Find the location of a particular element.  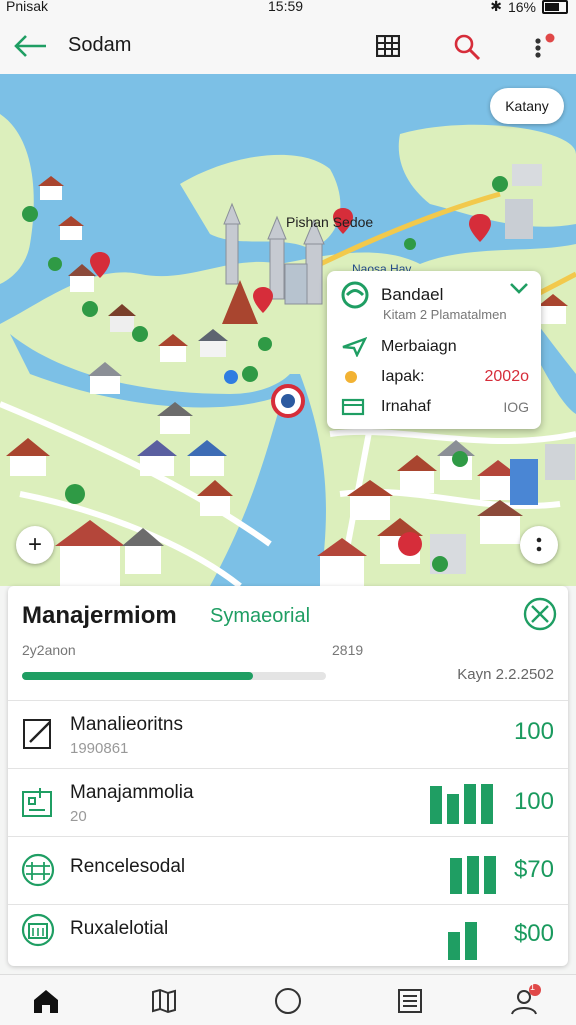

list-item-value: $00 is located at coordinates (533, 933).